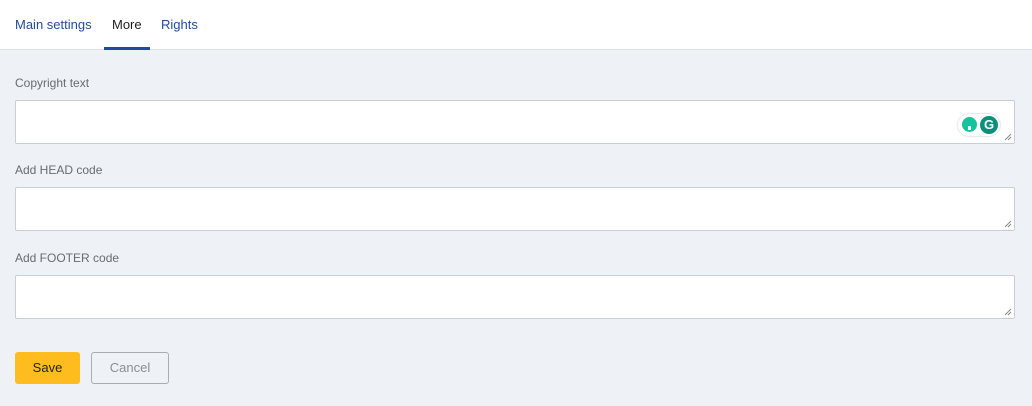 This screenshot has width=1032, height=406. What do you see at coordinates (59, 170) in the screenshot?
I see `head-code-label: Add HEAD code` at bounding box center [59, 170].